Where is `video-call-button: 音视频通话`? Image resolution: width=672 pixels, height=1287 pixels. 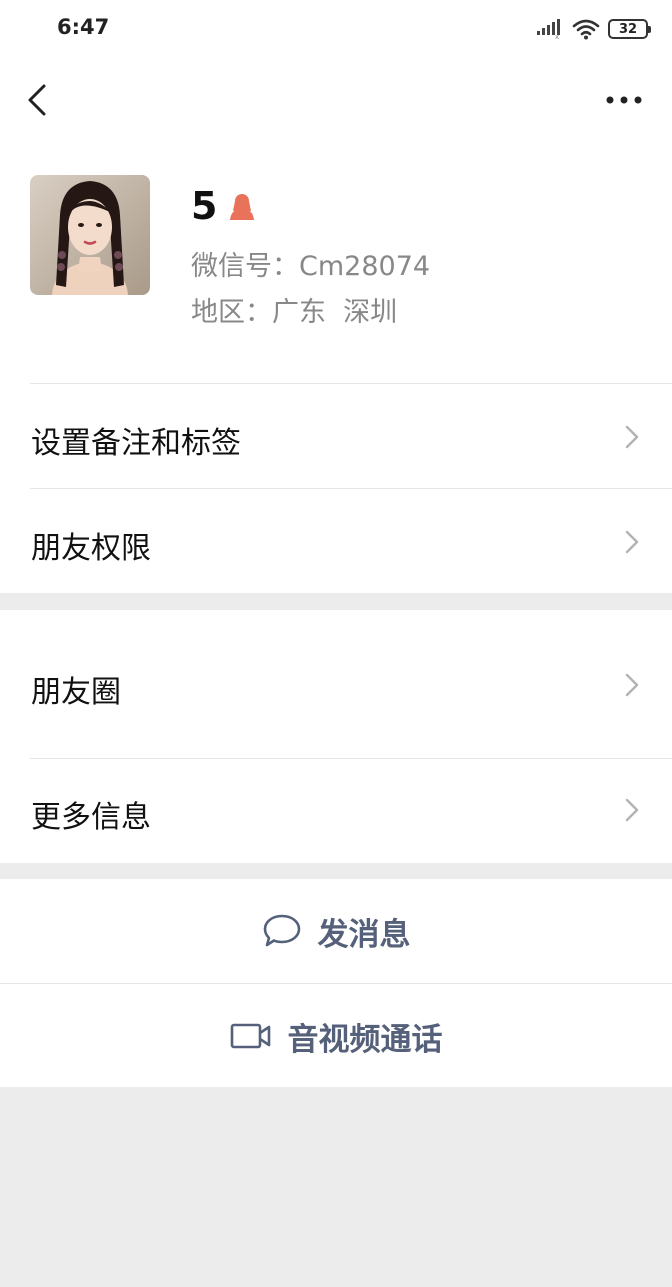
video-call-button: 音视频通话 is located at coordinates (336, 1036).